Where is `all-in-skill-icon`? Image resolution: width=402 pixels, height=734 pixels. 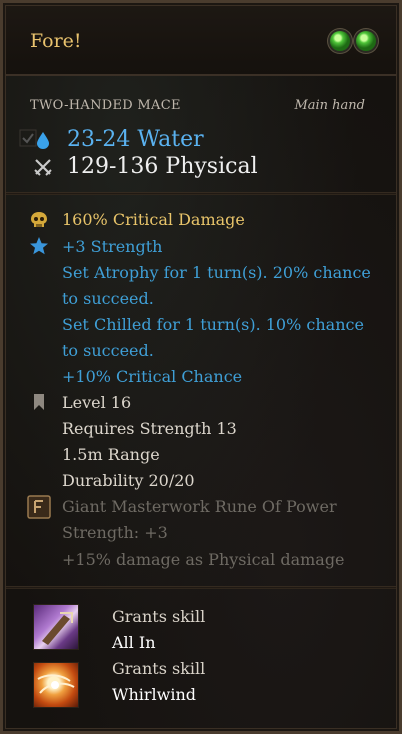
all-in-skill-icon is located at coordinates (56, 627).